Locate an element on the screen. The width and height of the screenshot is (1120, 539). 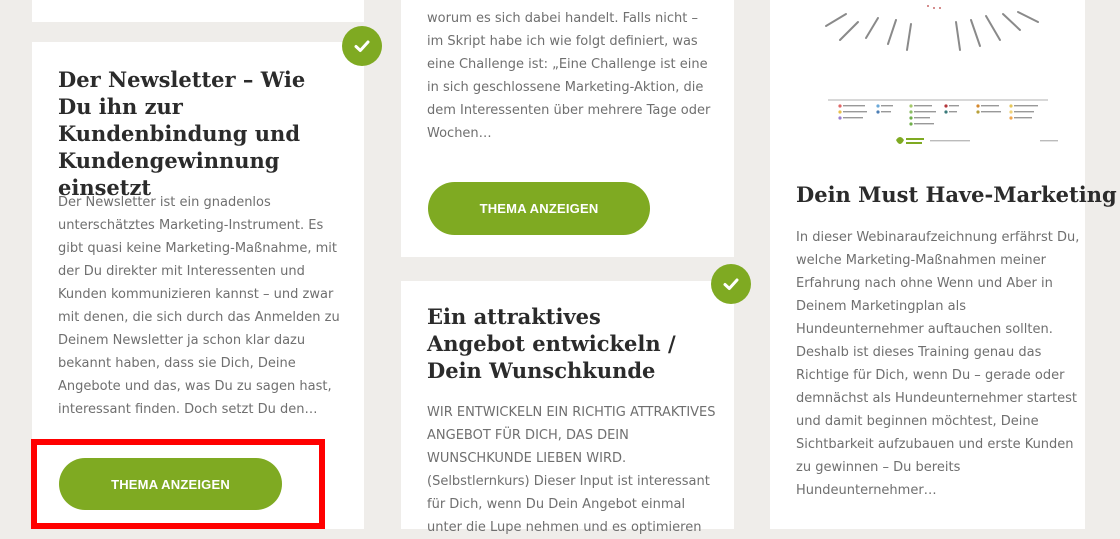
card-image is located at coordinates (938, 79).